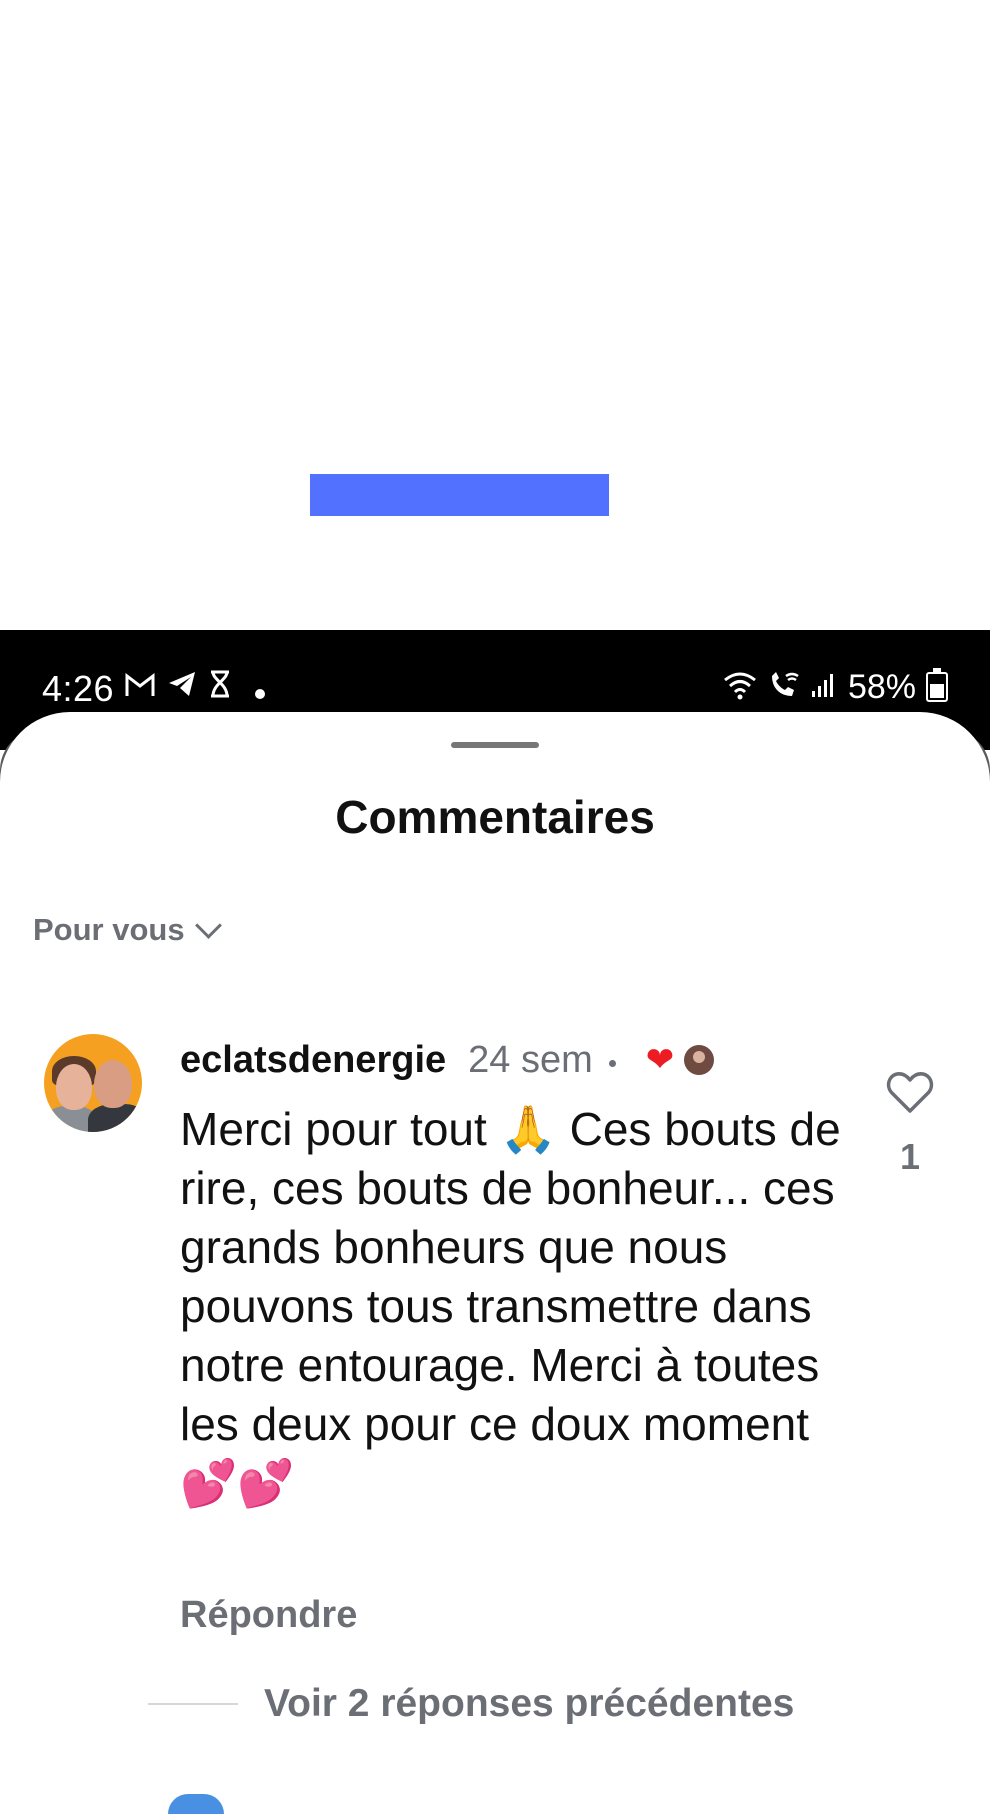 The height and width of the screenshot is (1814, 1000). I want to click on comment-username: eclatsdenergie, so click(313, 1060).